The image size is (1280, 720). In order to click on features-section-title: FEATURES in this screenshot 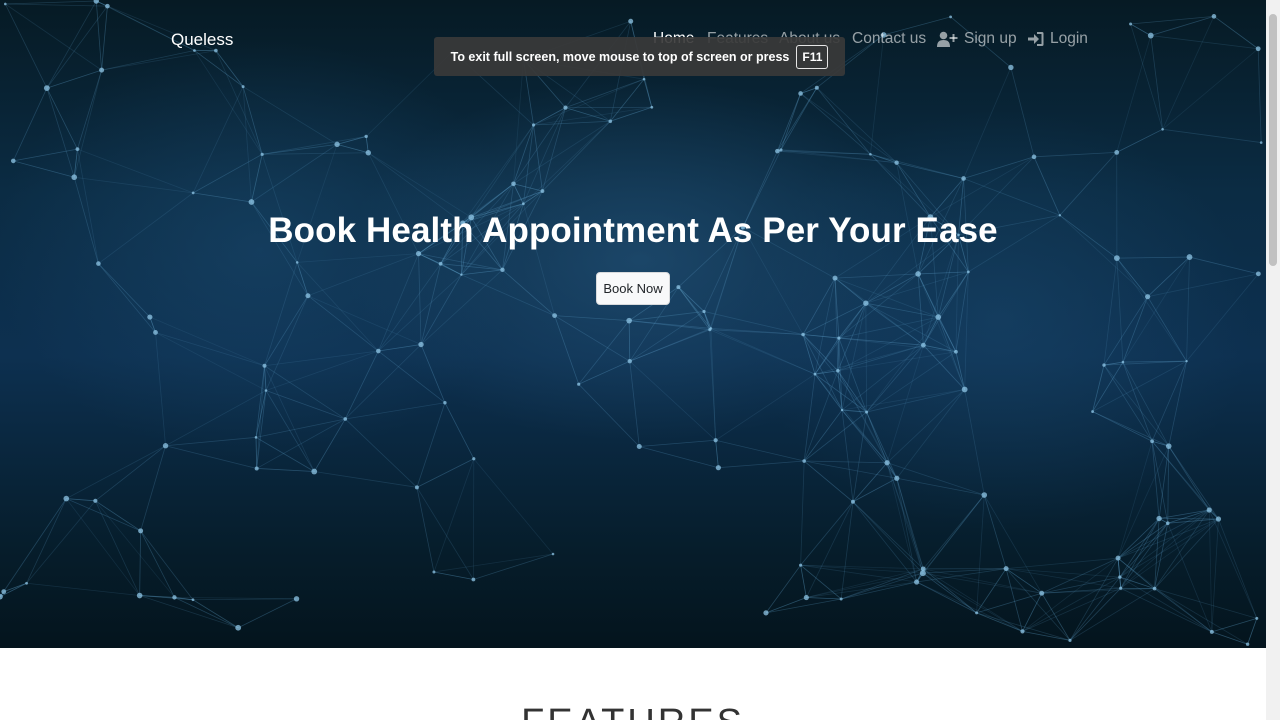, I will do `click(633, 711)`.